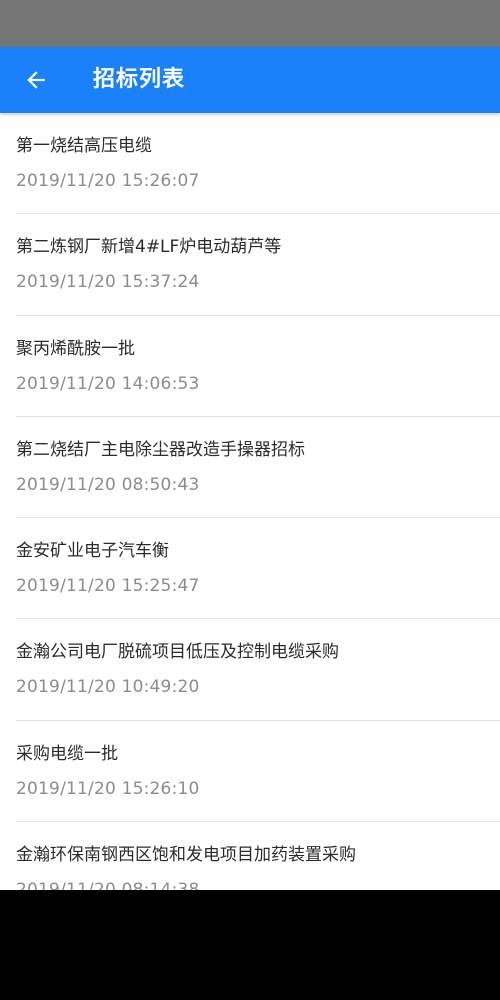  I want to click on tender-time: 2019/11/20 08:14:38, so click(108, 884).